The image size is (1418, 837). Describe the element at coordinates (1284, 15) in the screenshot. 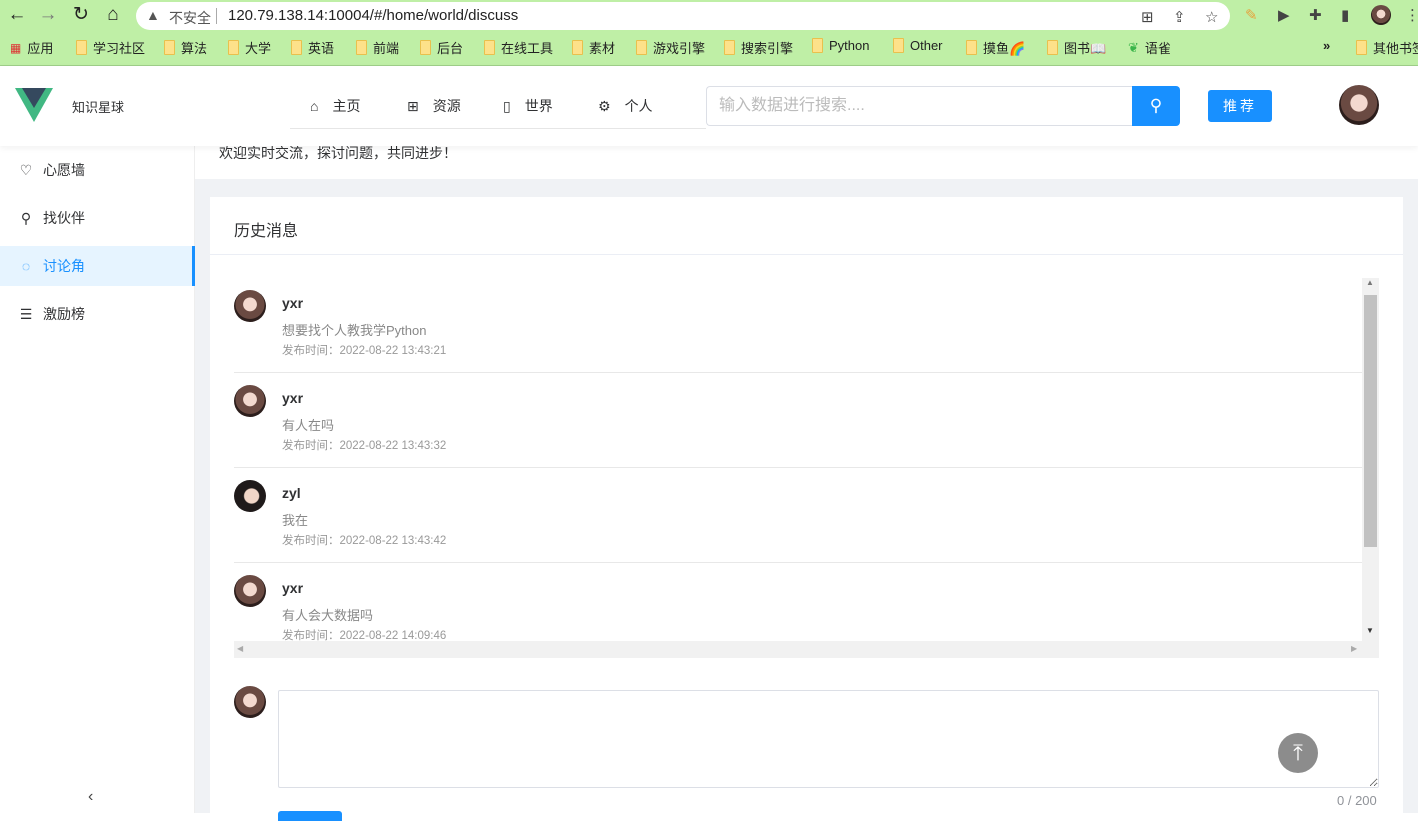

I see `extension-play-icon: ▶` at that location.